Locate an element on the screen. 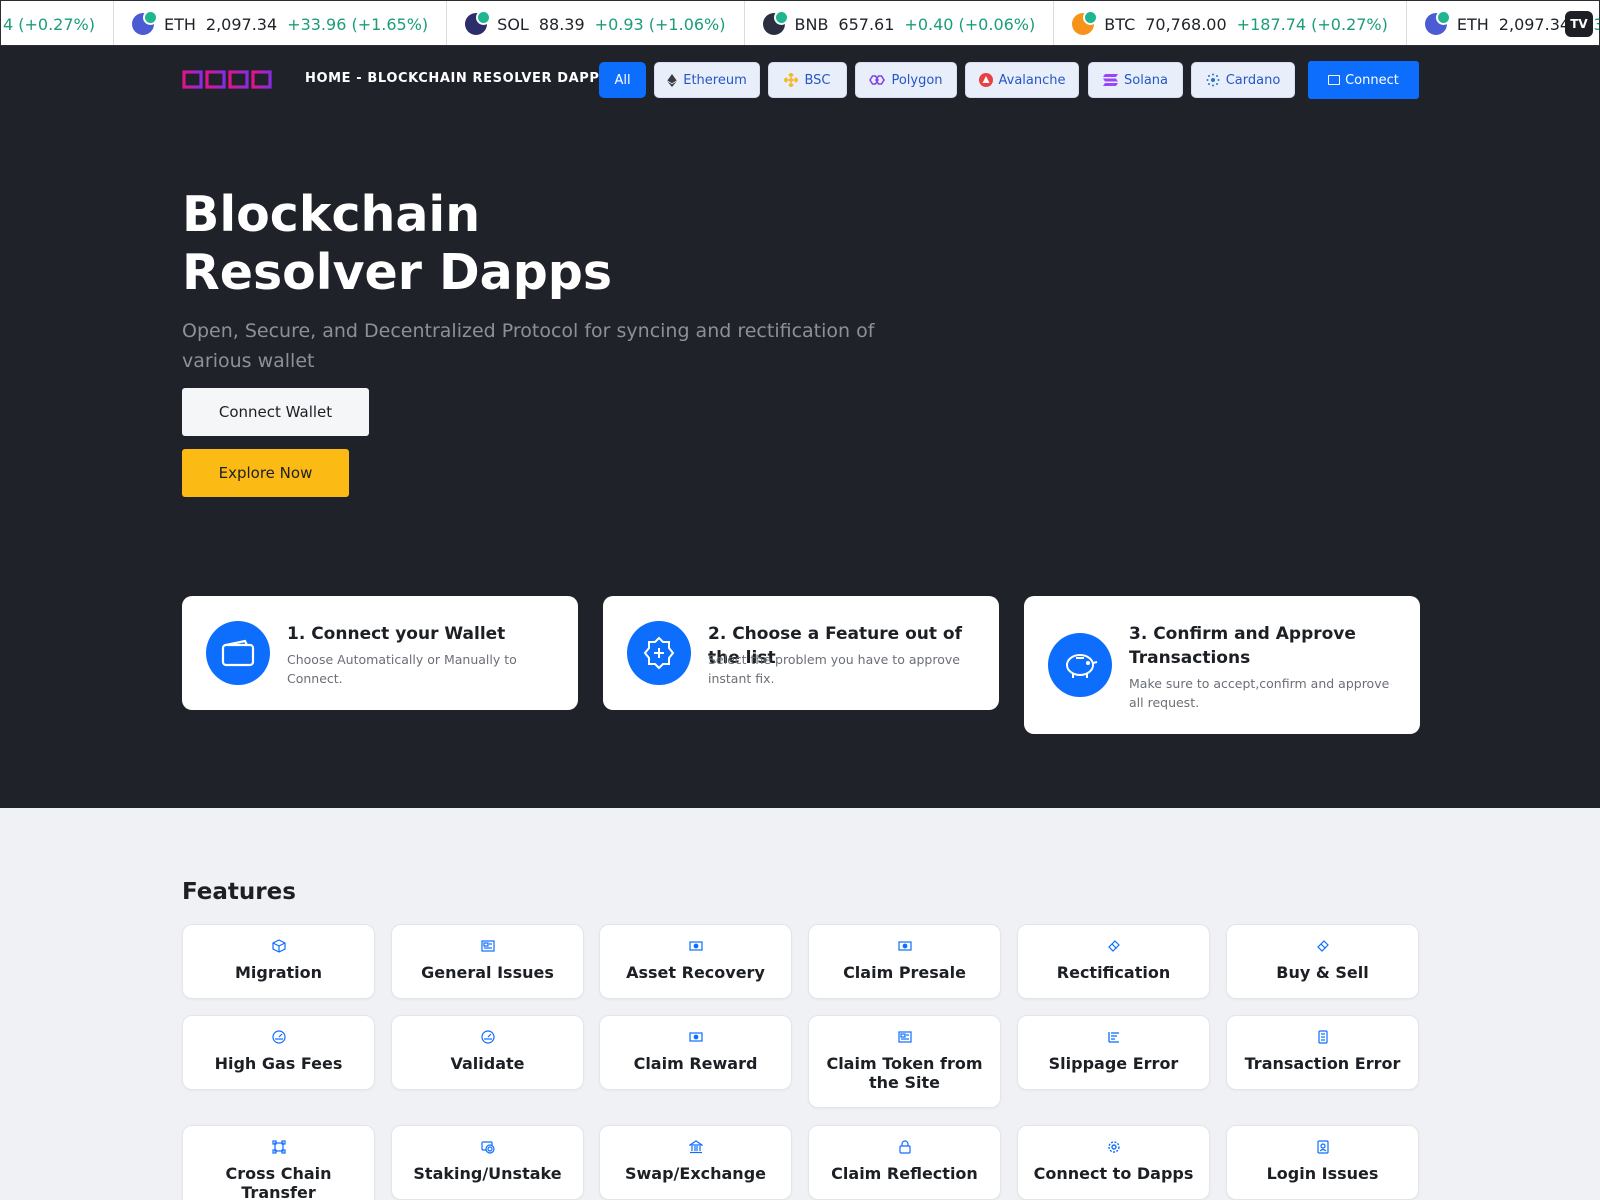 This screenshot has width=1600, height=1200. bank-icon is located at coordinates (695, 1147).